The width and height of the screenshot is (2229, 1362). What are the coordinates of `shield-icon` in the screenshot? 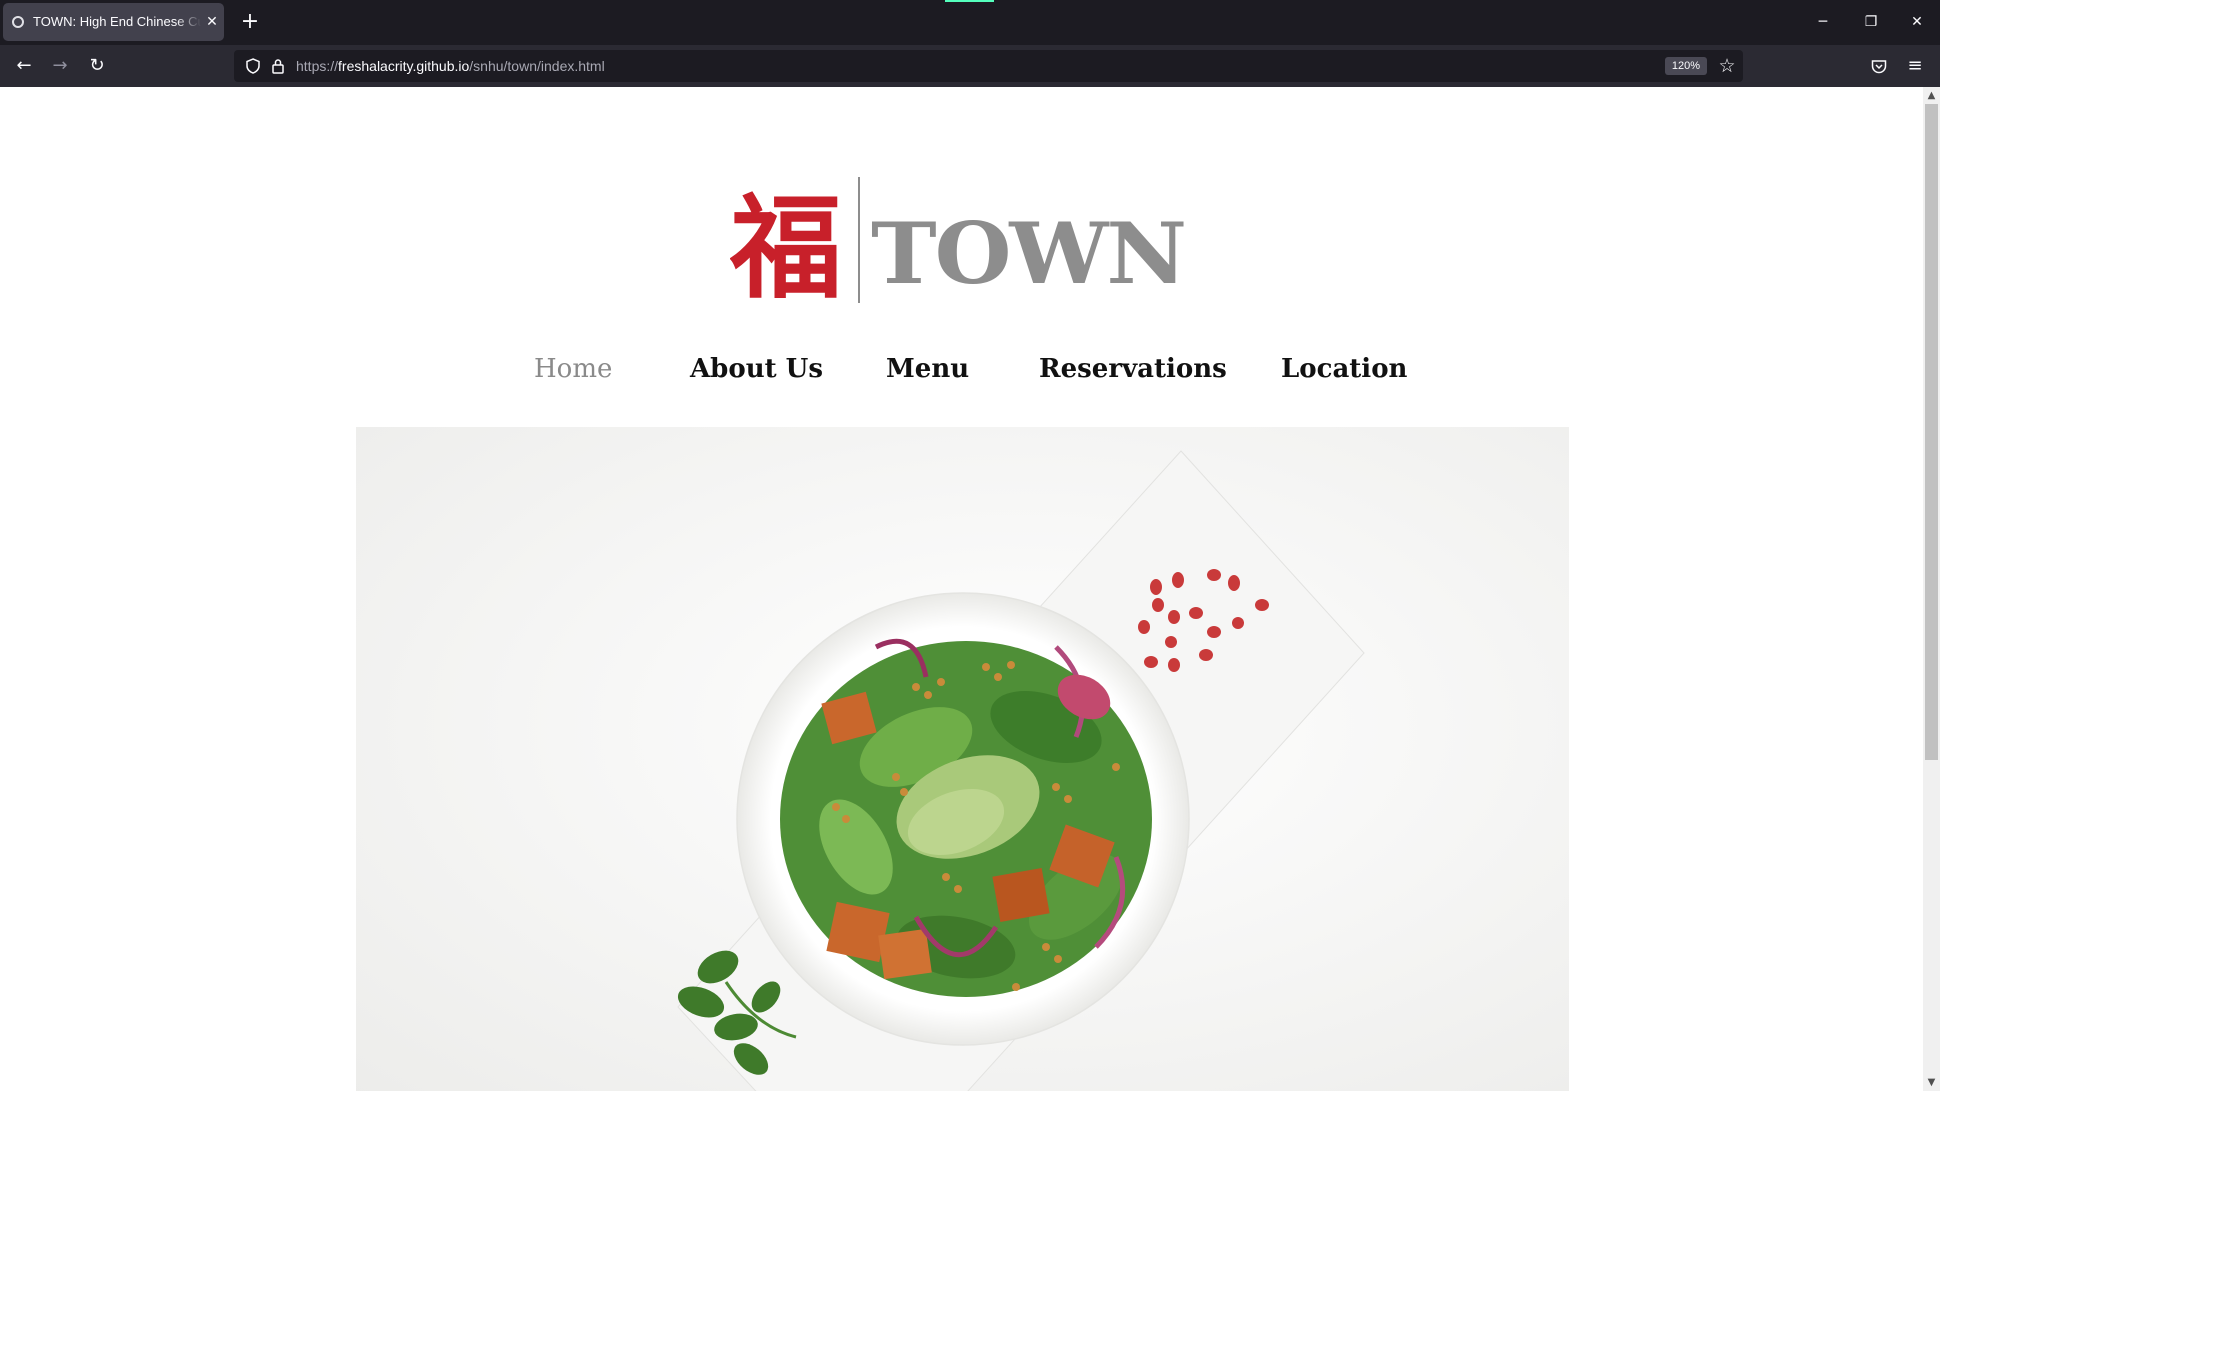 It's located at (253, 66).